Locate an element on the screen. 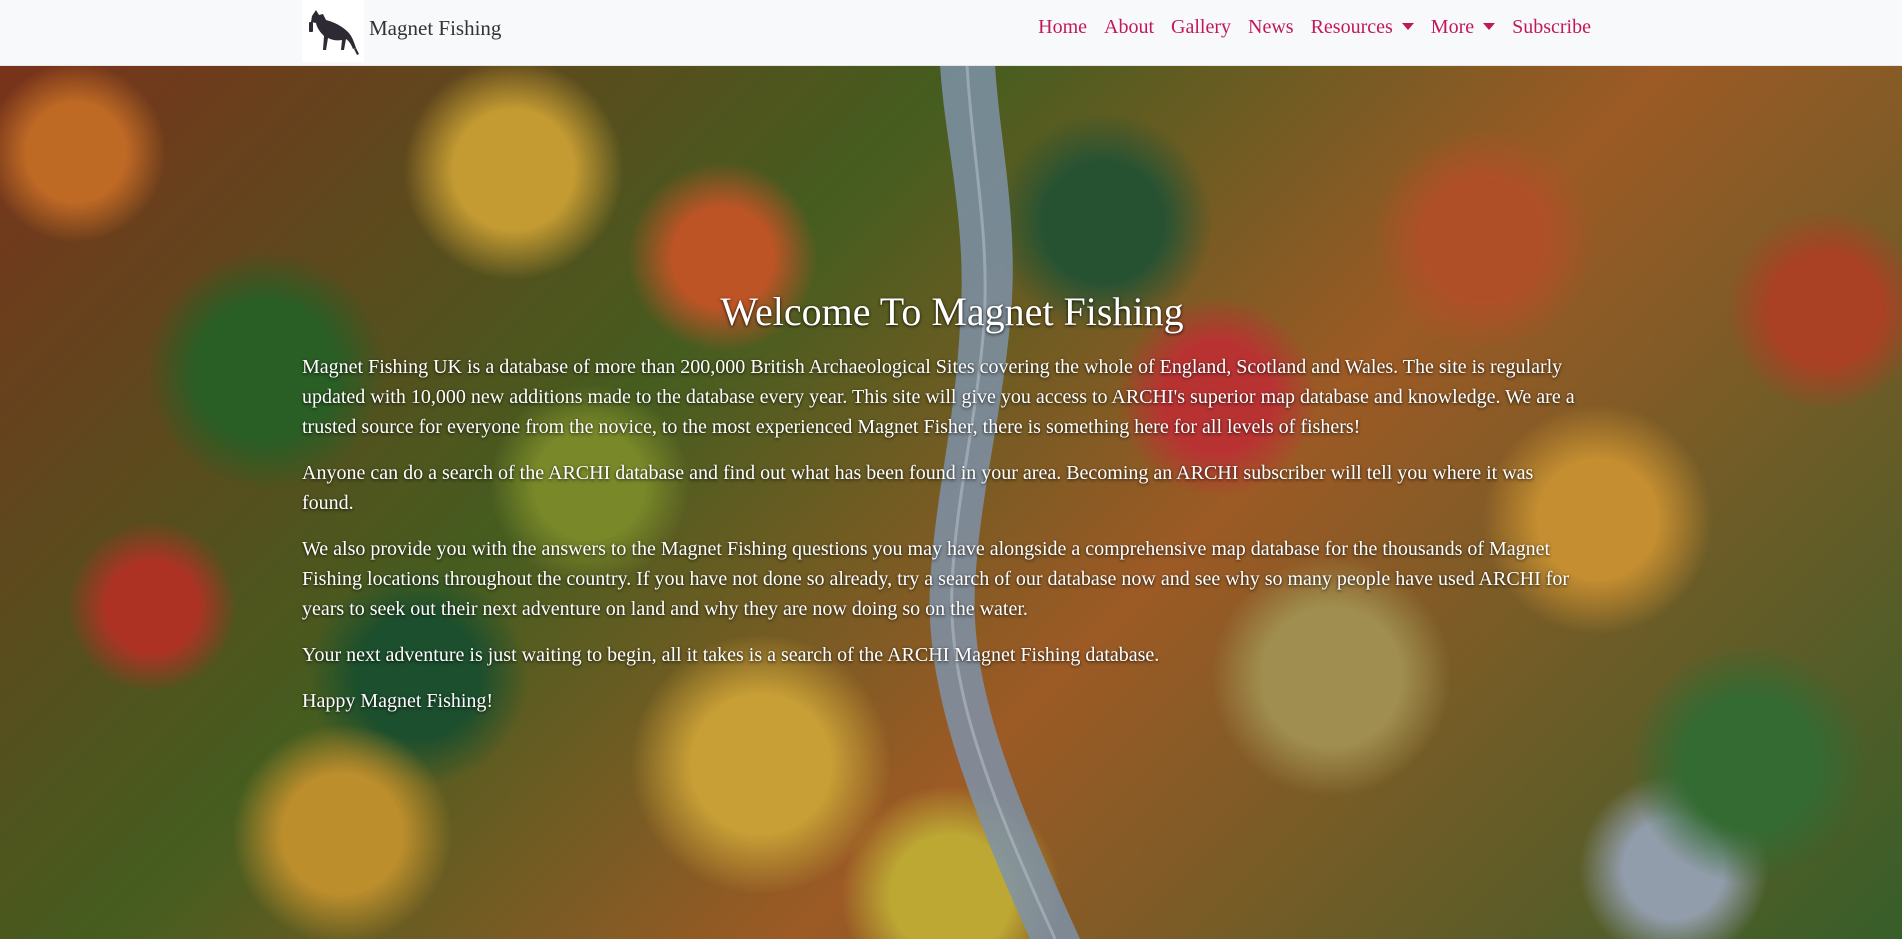 This screenshot has width=1902, height=939. nav-resources-label: Resources is located at coordinates (1351, 27).